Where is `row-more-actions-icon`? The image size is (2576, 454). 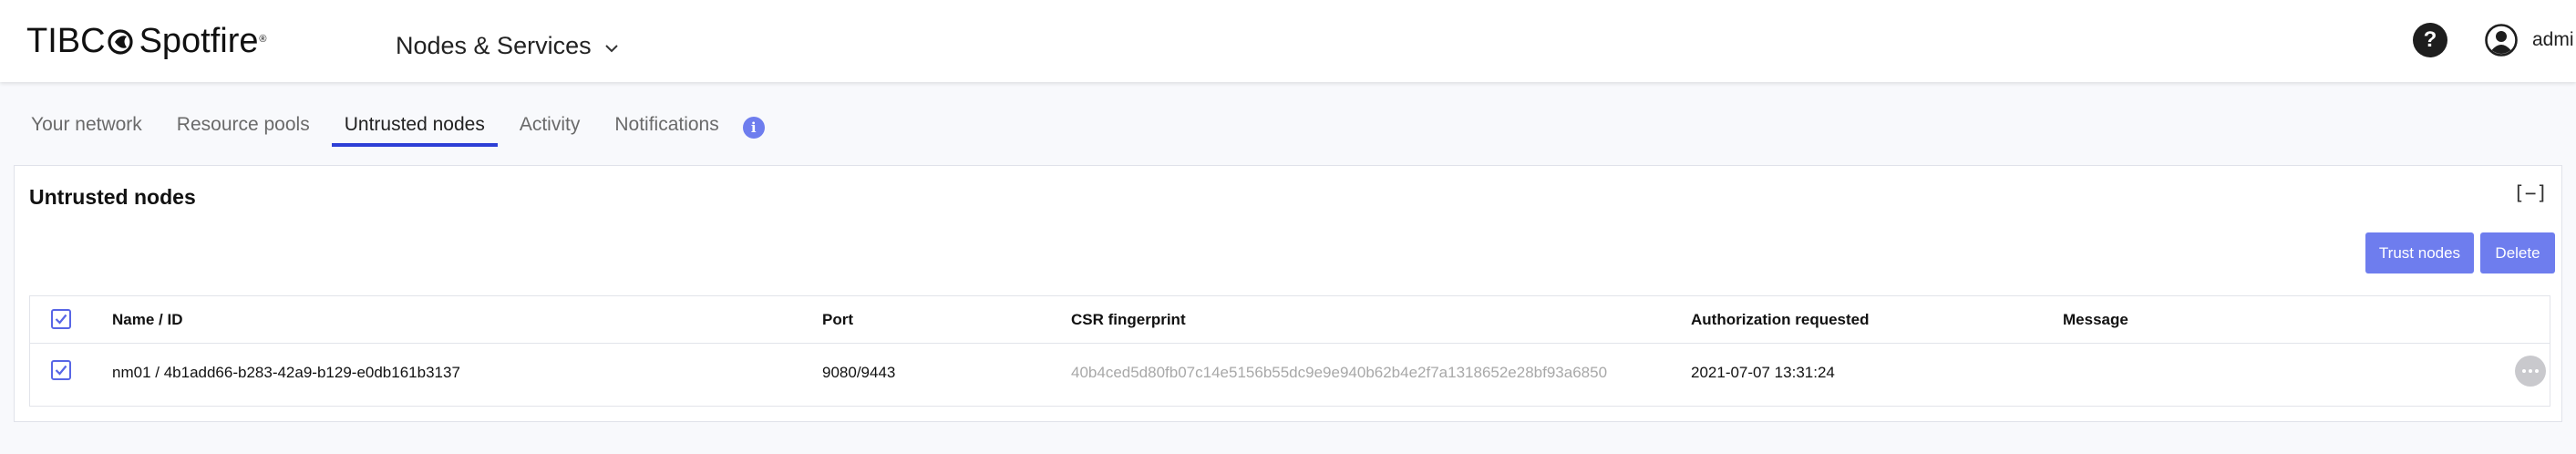 row-more-actions-icon is located at coordinates (2530, 371).